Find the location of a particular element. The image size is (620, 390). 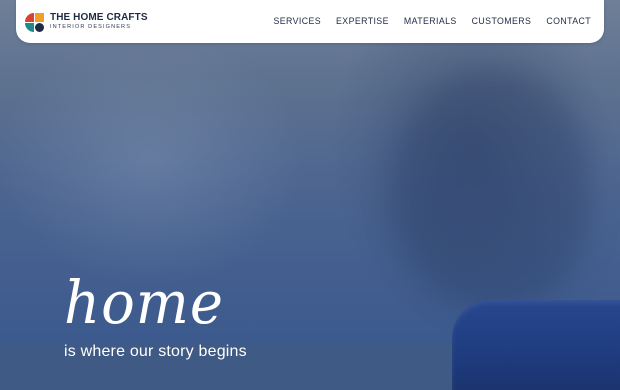

blue-sofa is located at coordinates (536, 345).